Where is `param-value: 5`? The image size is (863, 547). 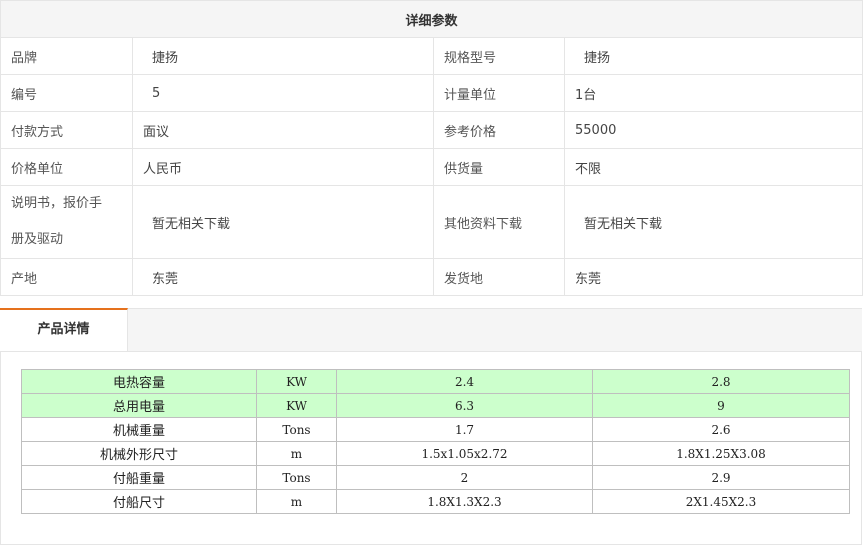
param-value: 5 is located at coordinates (283, 93).